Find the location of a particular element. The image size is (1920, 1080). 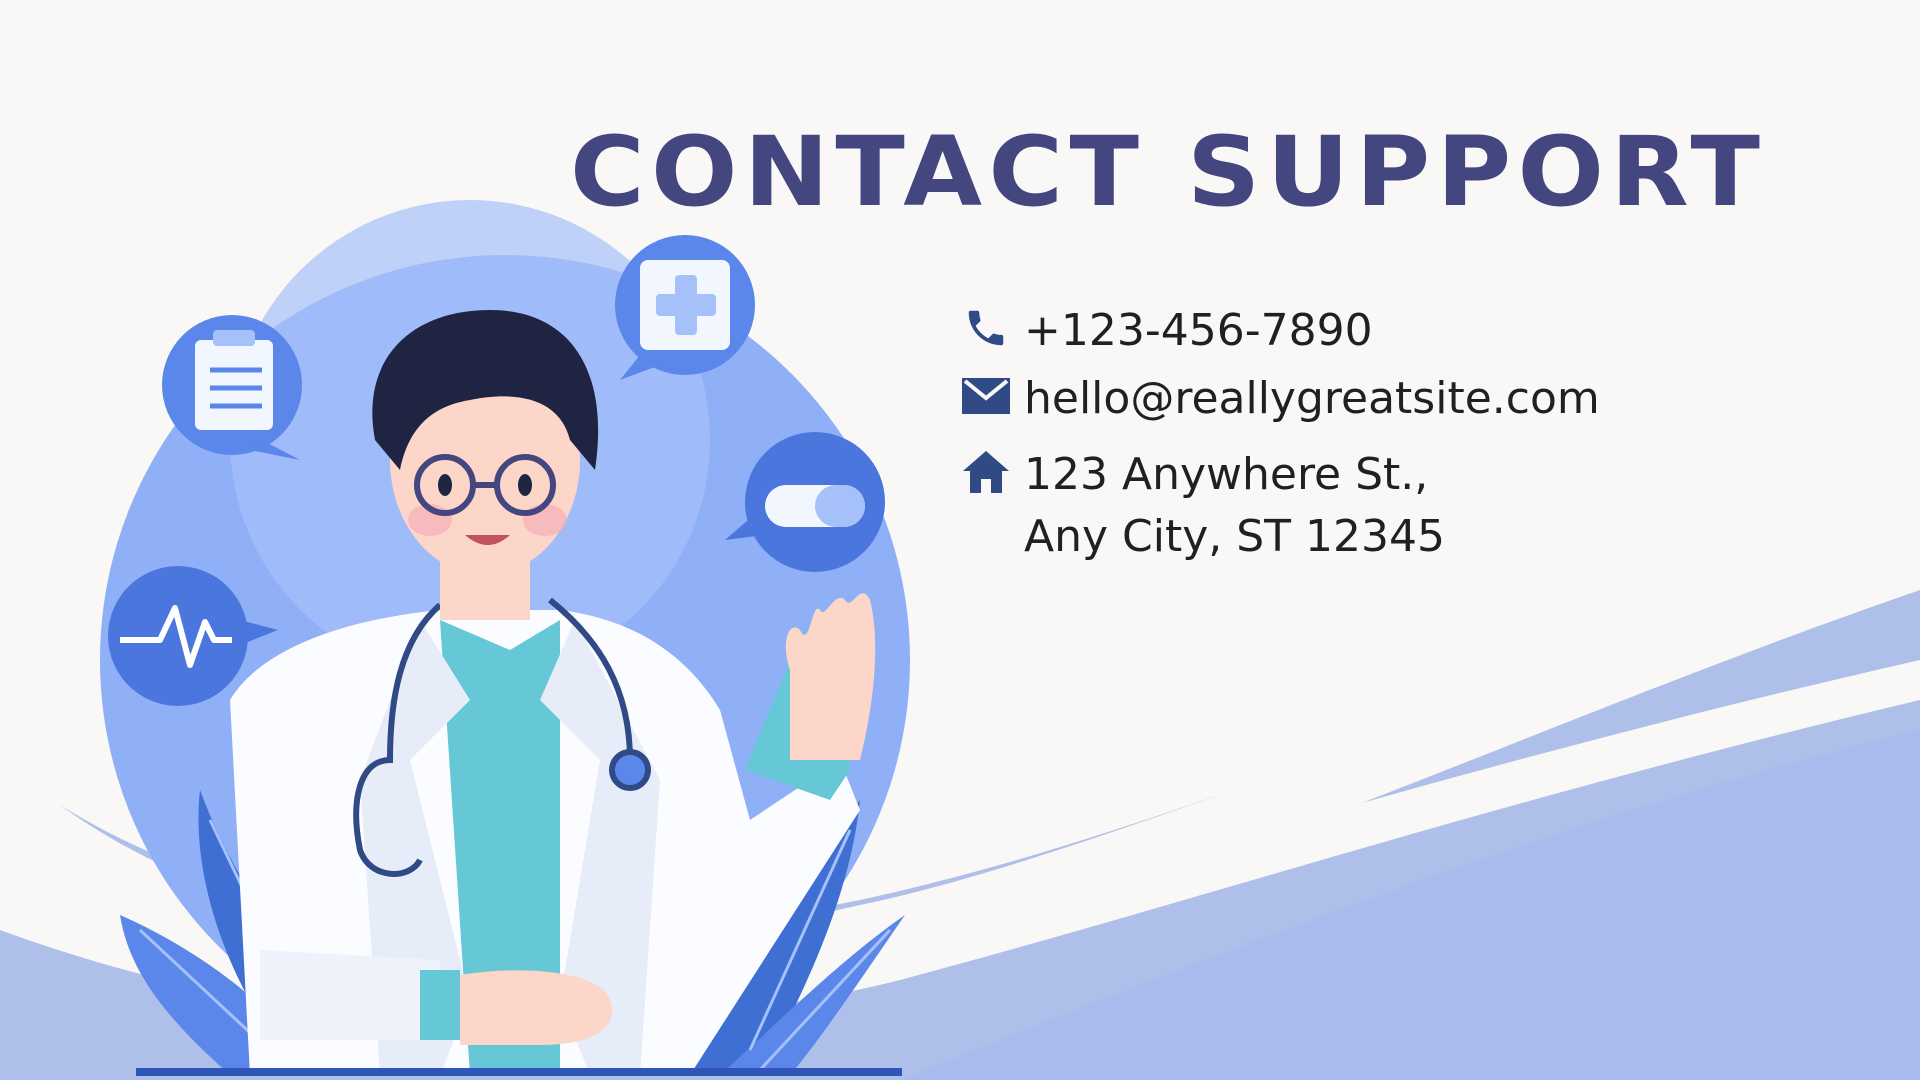

contact-phone-row: +123-456-7890 is located at coordinates (1165, 331).